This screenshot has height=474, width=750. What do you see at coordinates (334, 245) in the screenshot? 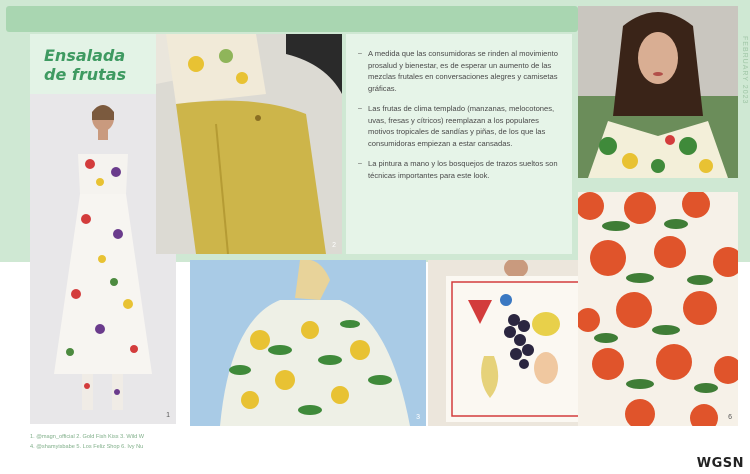
I see `photo-number: 2` at bounding box center [334, 245].